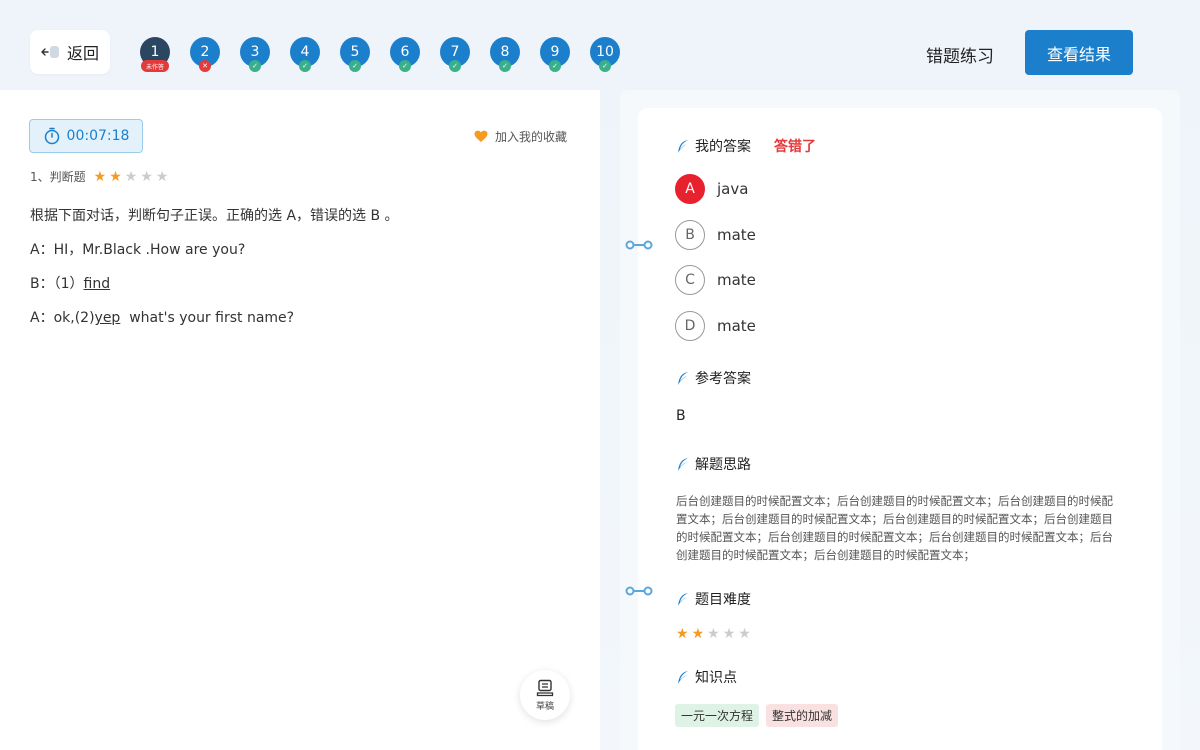 The width and height of the screenshot is (1200, 750). I want to click on wrong-status: 答错了, so click(795, 147).